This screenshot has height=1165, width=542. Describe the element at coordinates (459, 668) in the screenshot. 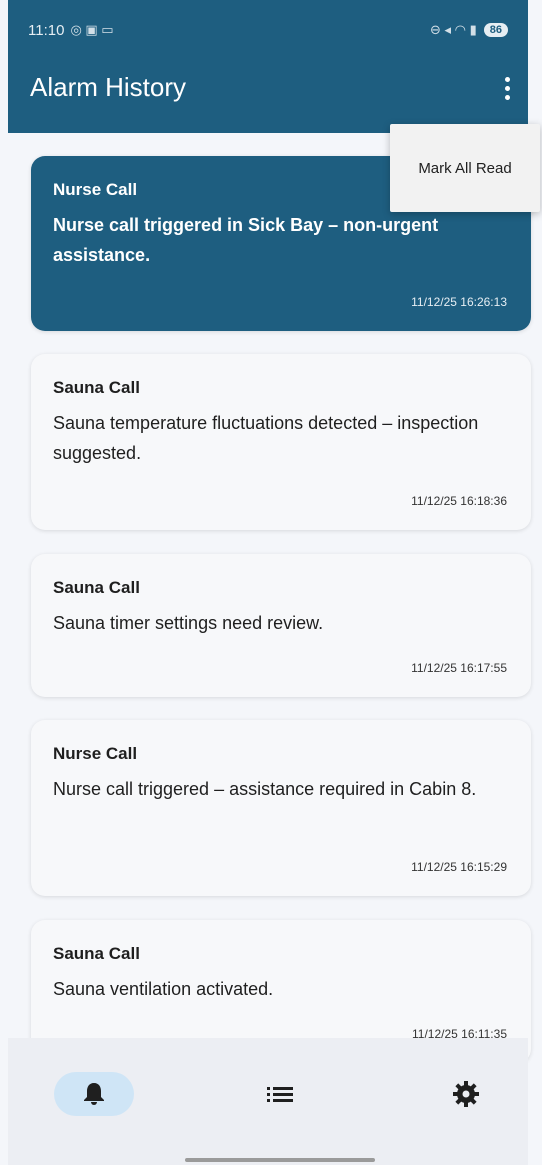

I see `alarm-timestamp: 11/12/25 16:17:55` at that location.